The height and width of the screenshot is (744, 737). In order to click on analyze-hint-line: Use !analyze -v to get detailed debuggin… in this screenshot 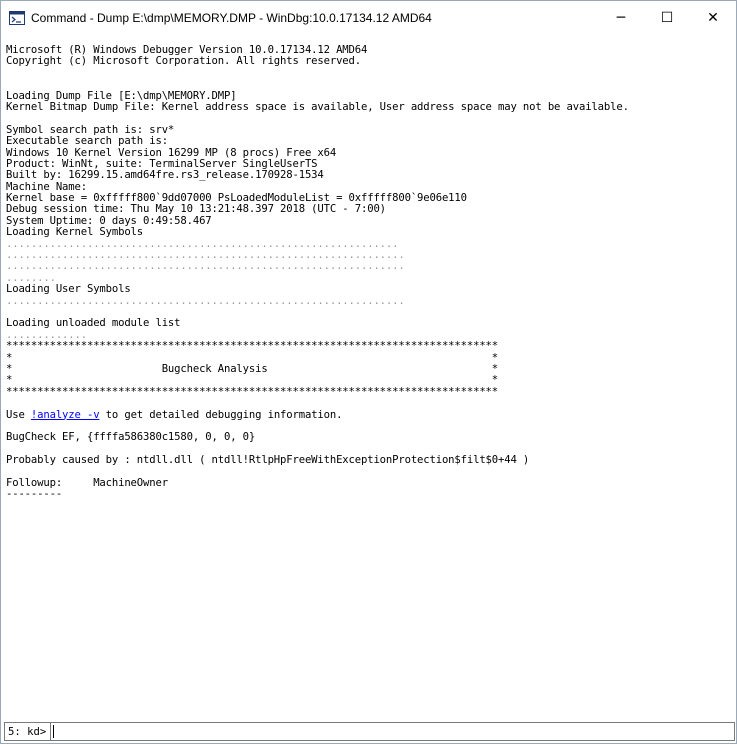, I will do `click(369, 414)`.